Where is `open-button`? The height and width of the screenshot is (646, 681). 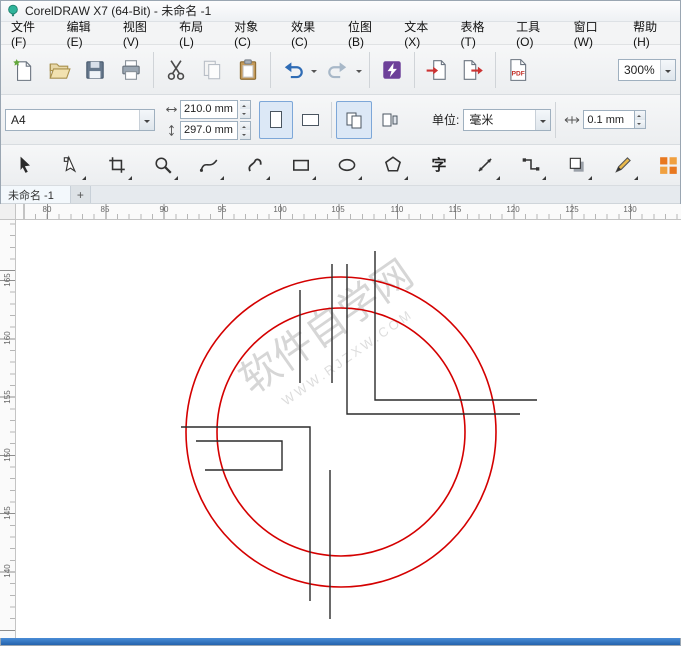 open-button is located at coordinates (59, 70).